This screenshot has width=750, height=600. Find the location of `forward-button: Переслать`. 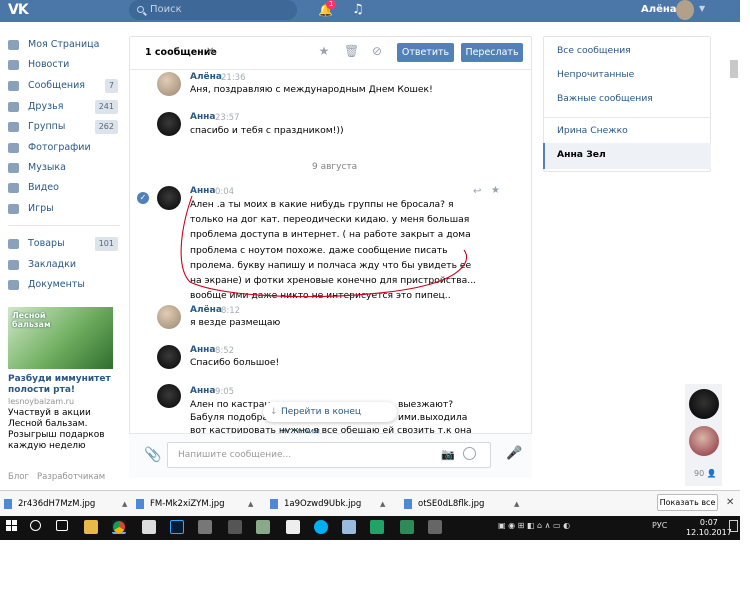

forward-button: Переслать is located at coordinates (492, 52).